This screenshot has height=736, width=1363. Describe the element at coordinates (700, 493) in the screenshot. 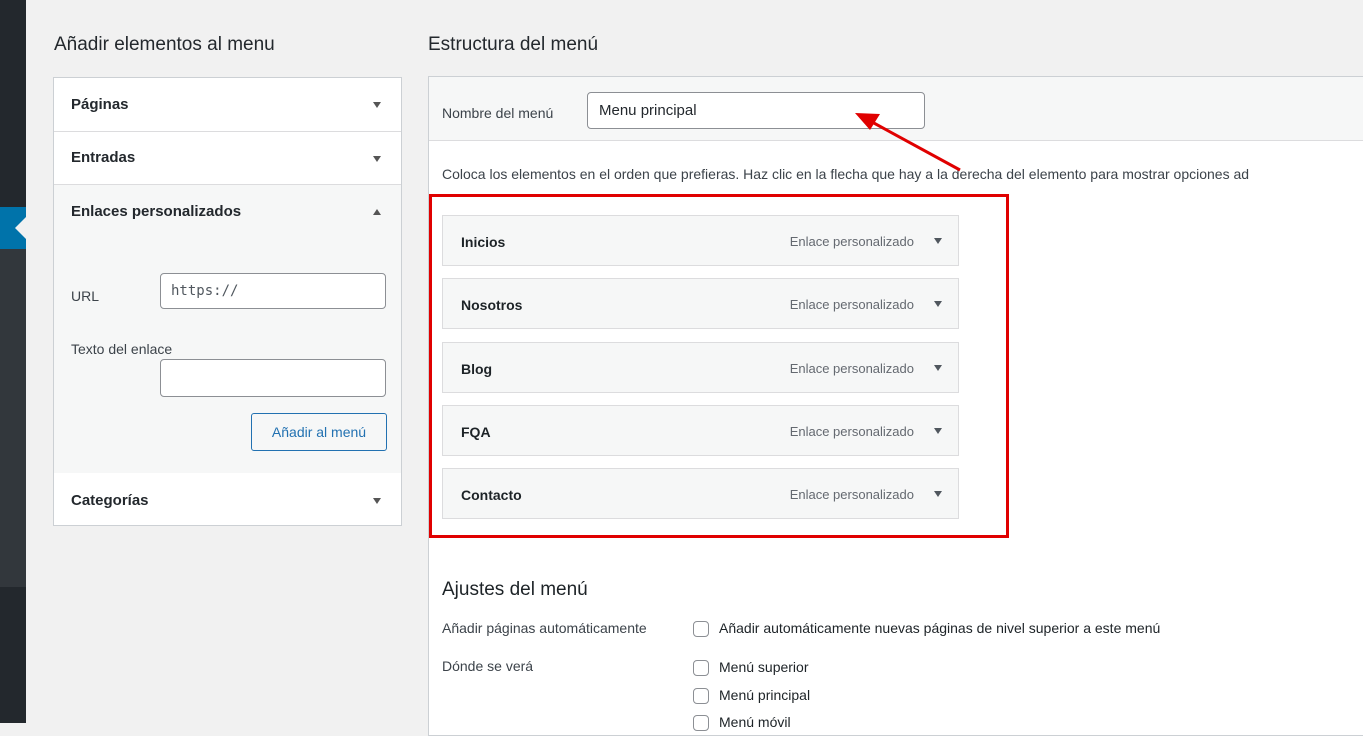

I see `menu-item: Contacto Enlace personalizado` at that location.